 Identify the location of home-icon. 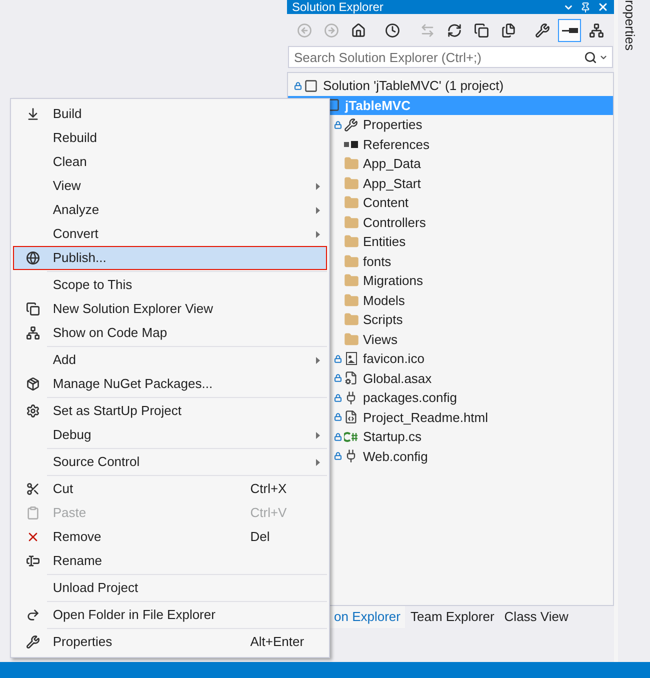
(358, 30).